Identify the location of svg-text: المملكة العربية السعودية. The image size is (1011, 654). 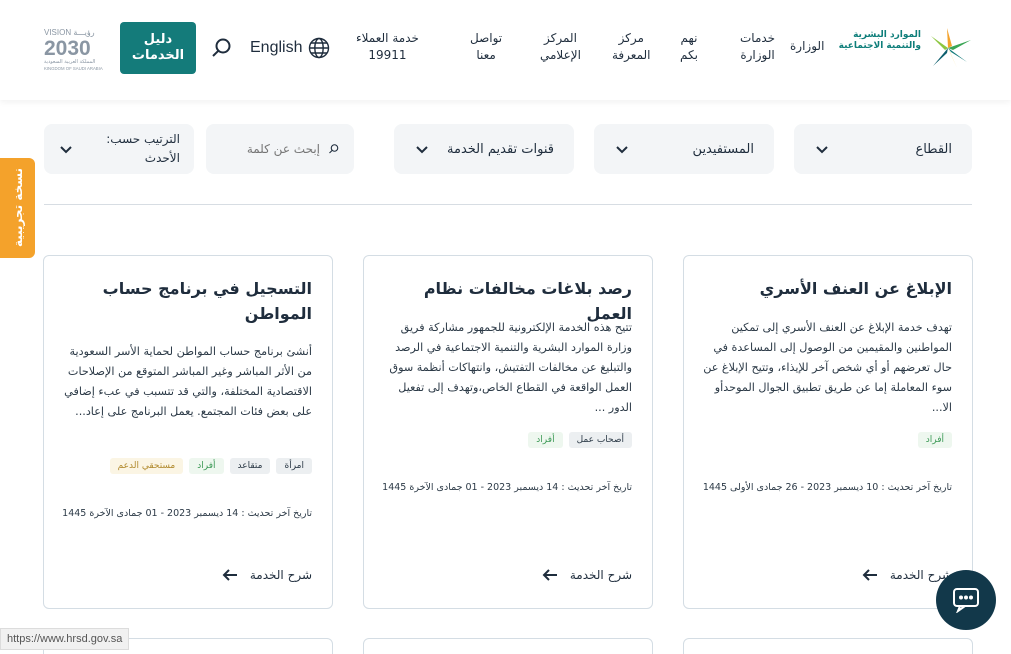
(69, 62).